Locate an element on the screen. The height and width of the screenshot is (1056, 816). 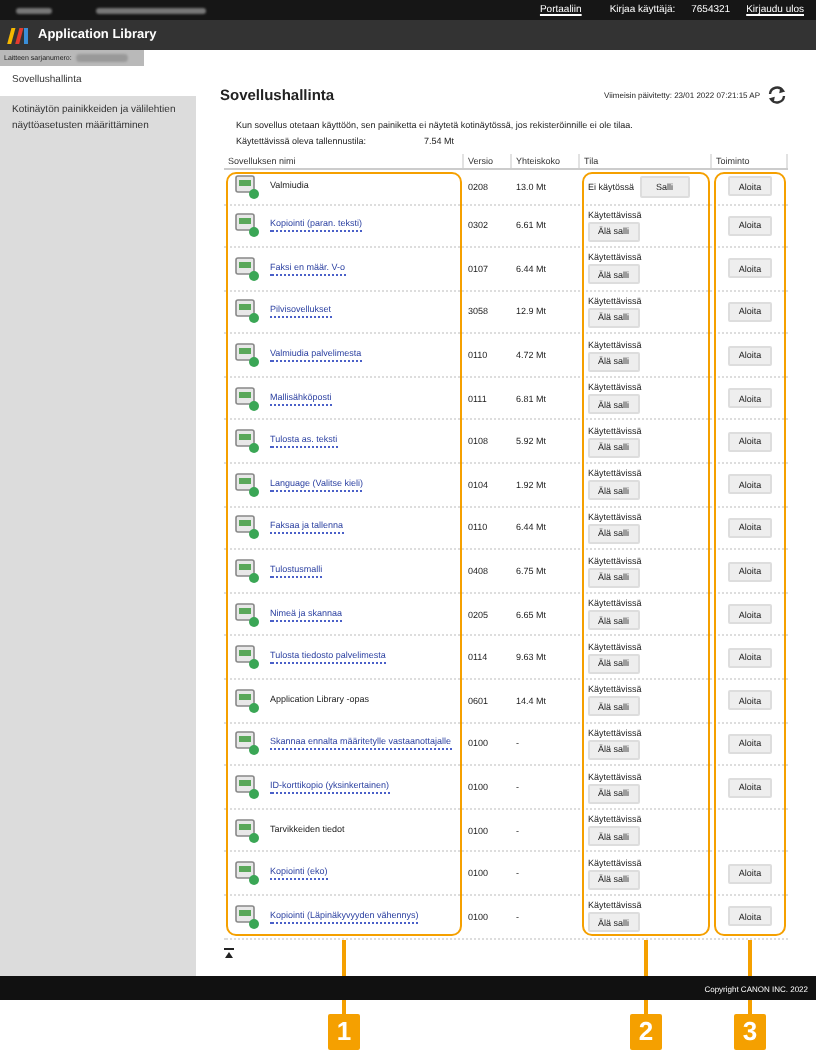
callout-number: 1 is located at coordinates (344, 1032).